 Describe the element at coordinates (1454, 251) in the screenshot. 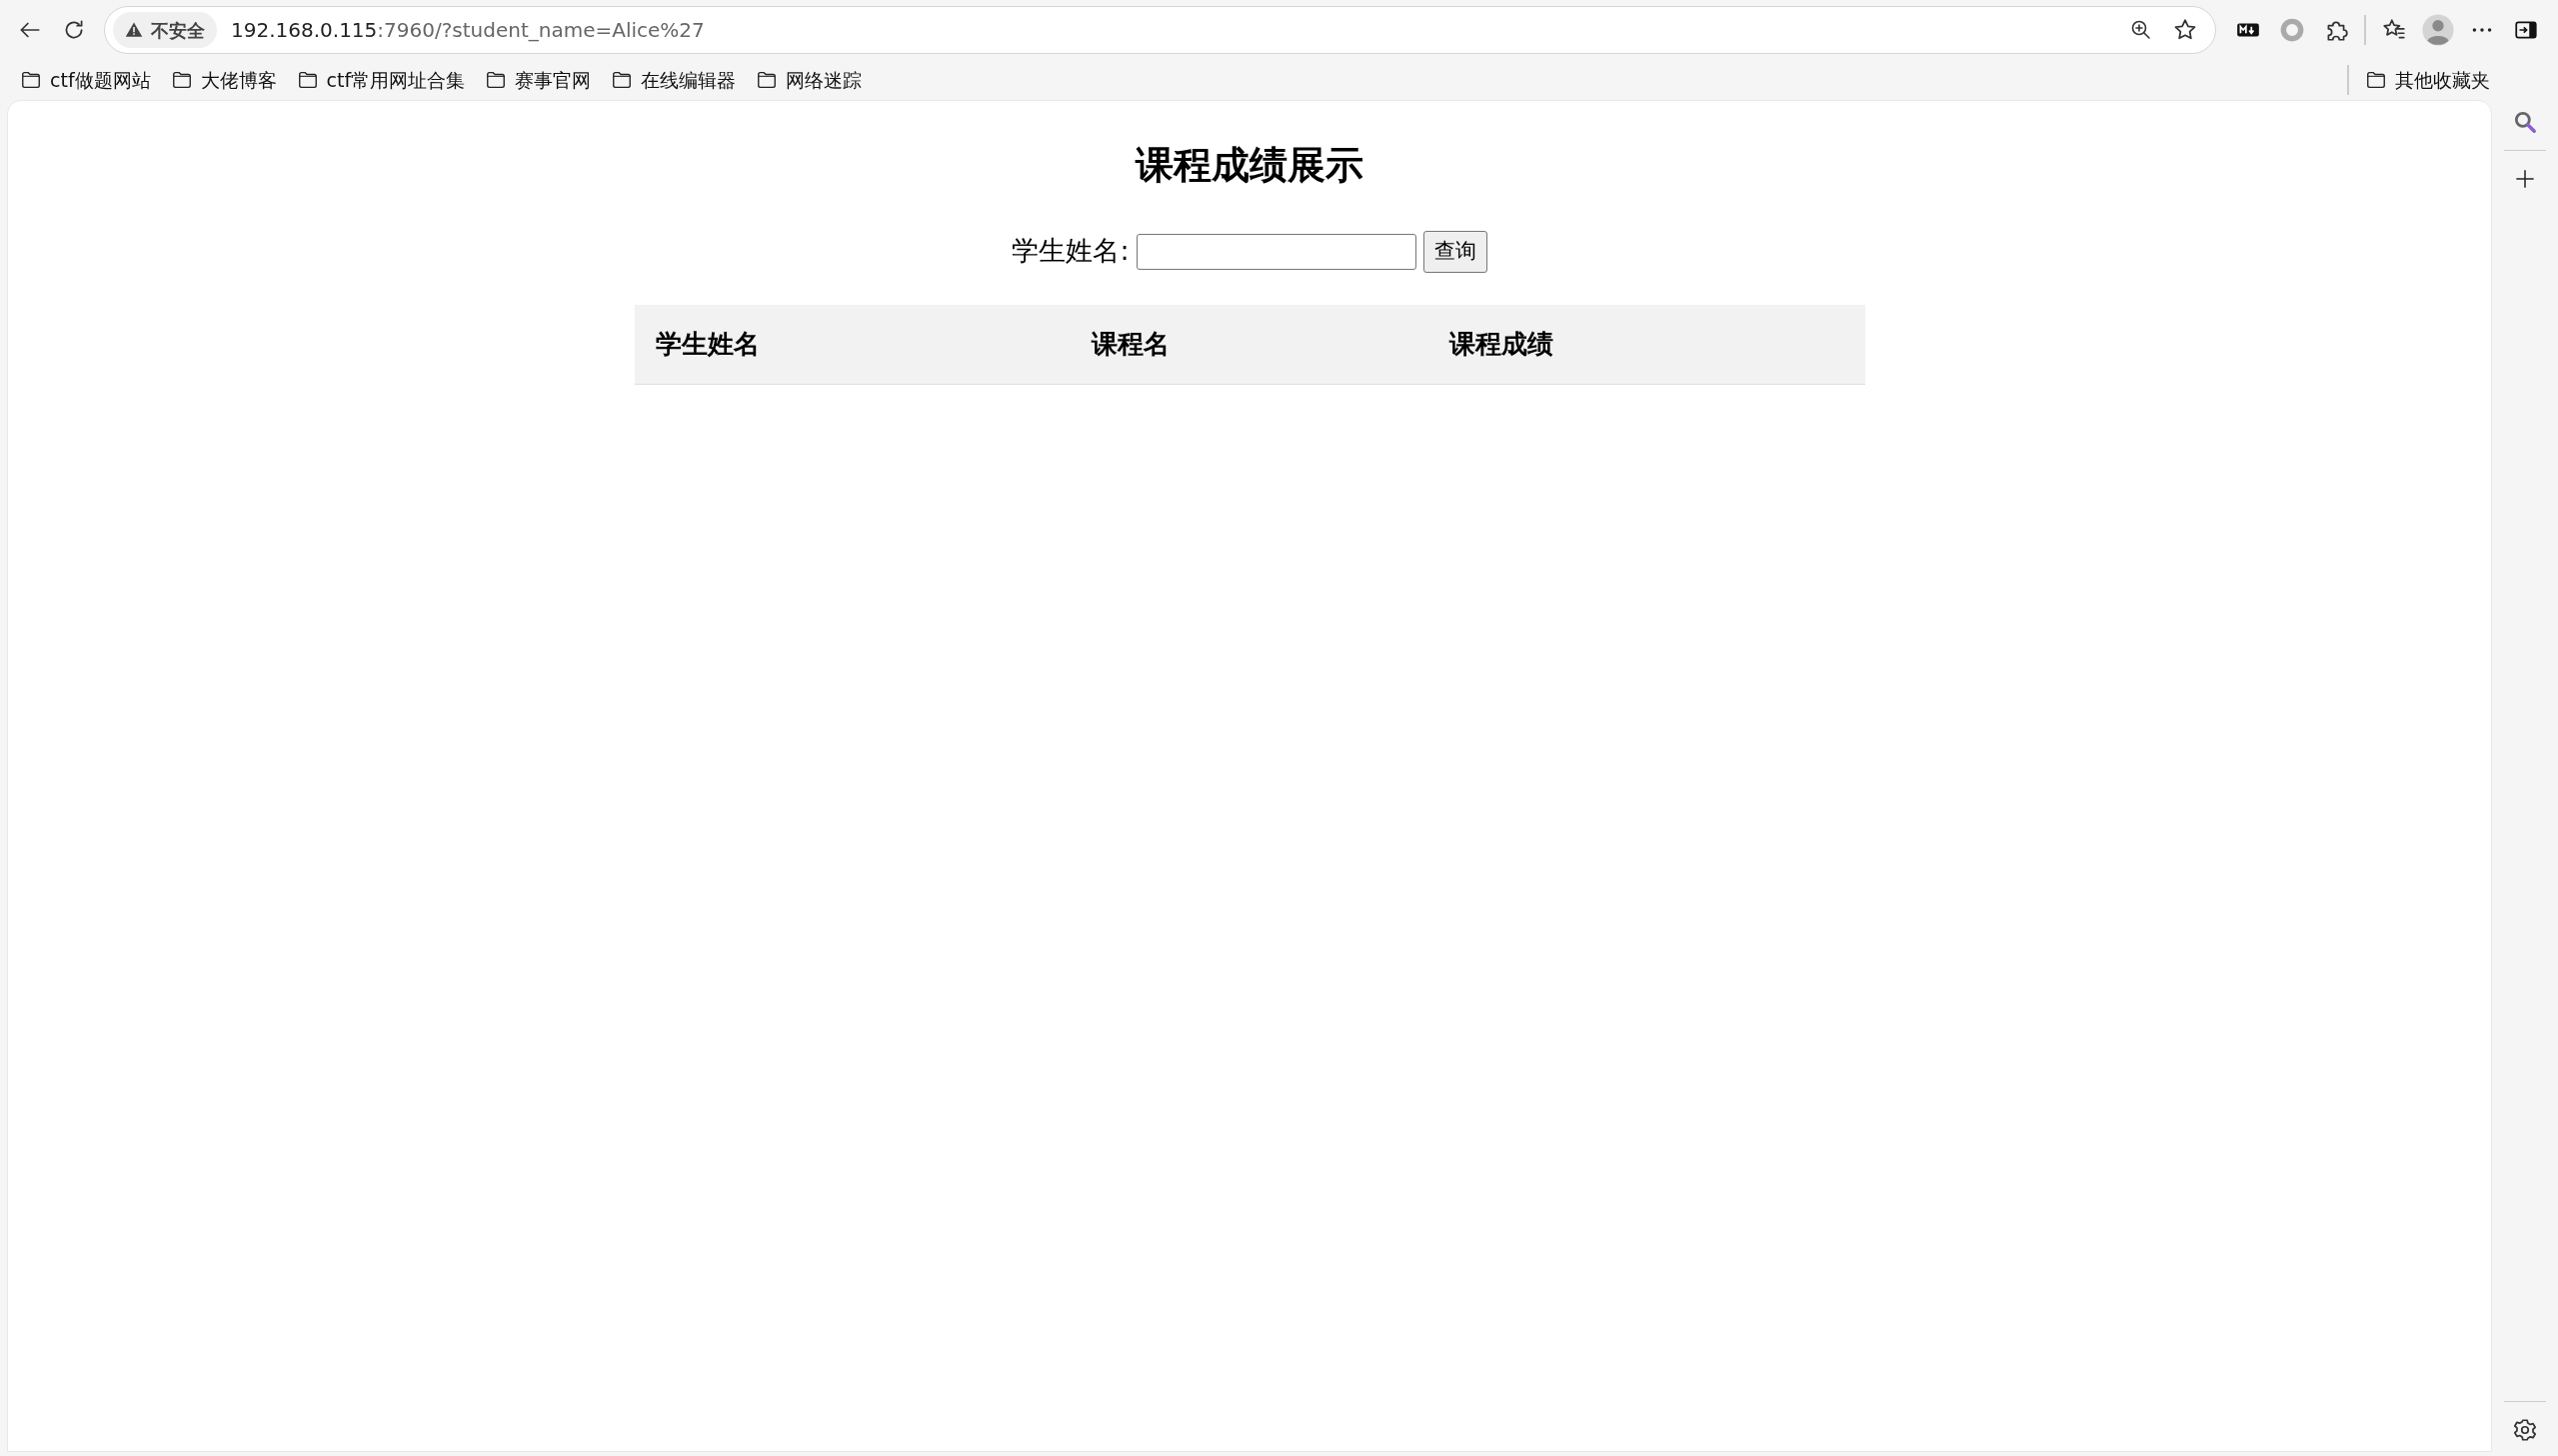

I see `query-button: 查询` at that location.